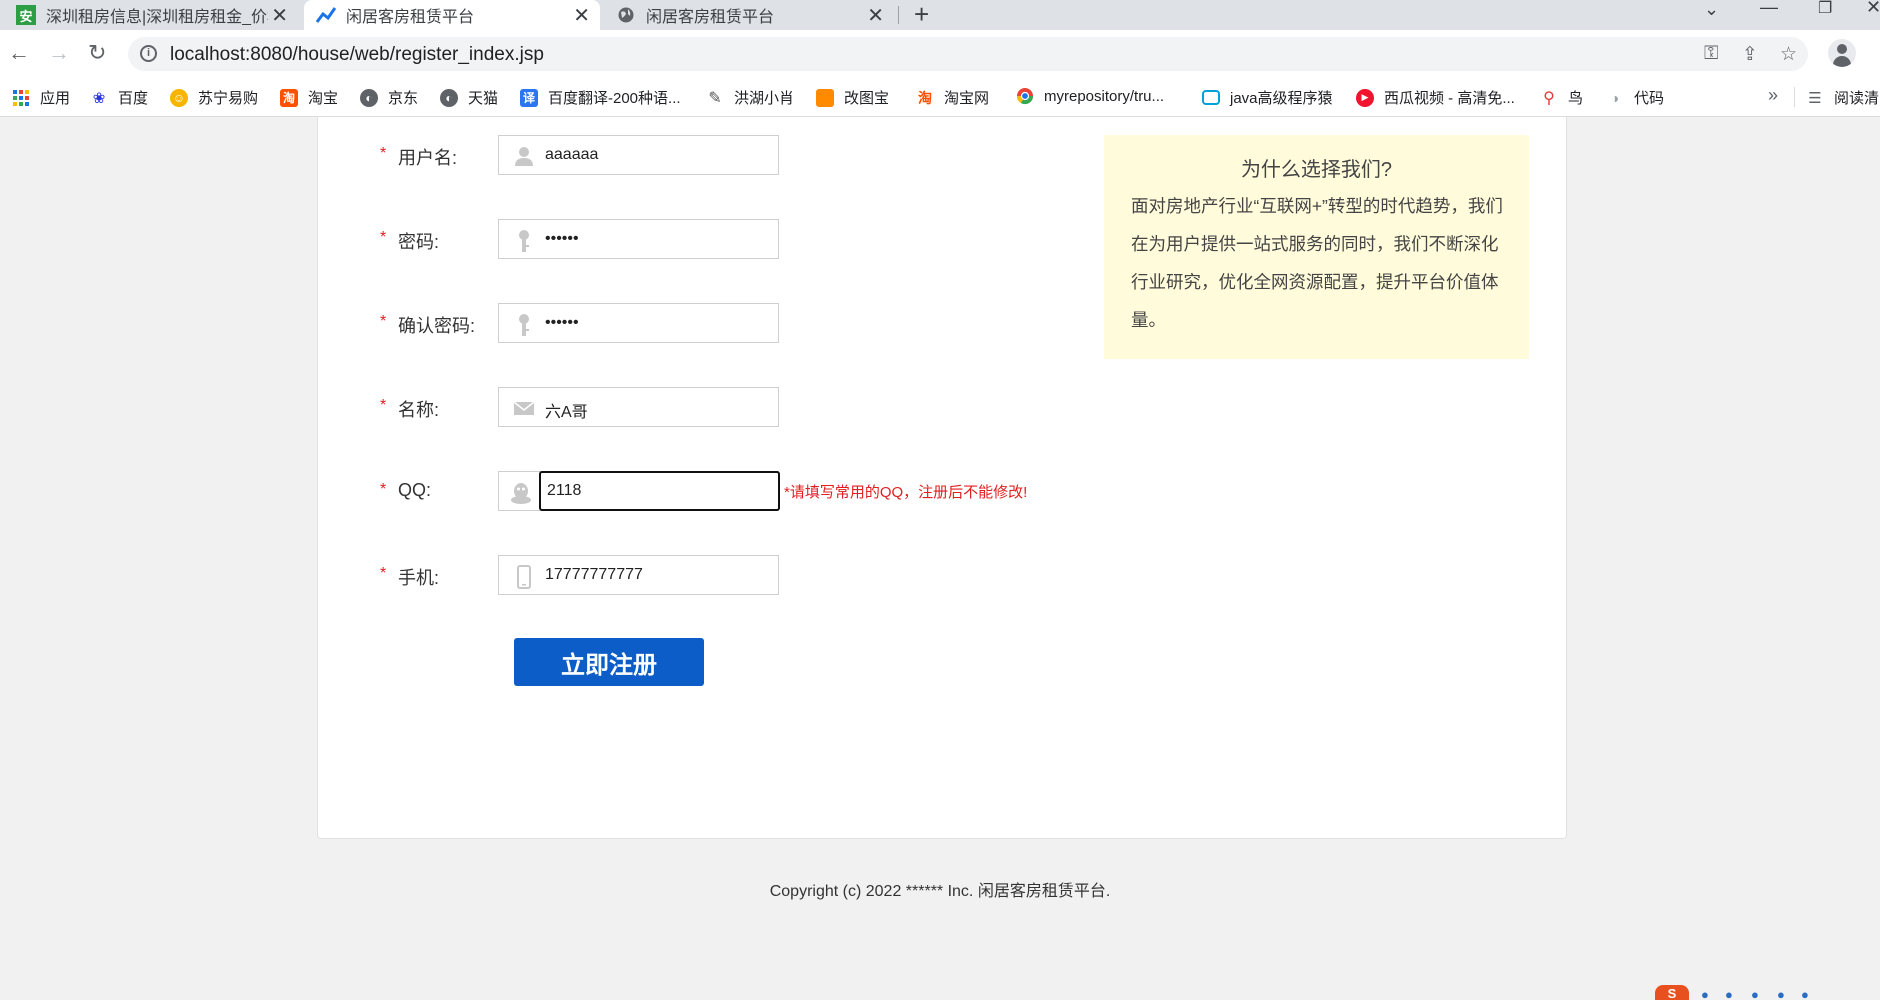 The width and height of the screenshot is (1880, 1000). What do you see at coordinates (97, 53) in the screenshot?
I see `reload-icon: ↻` at bounding box center [97, 53].